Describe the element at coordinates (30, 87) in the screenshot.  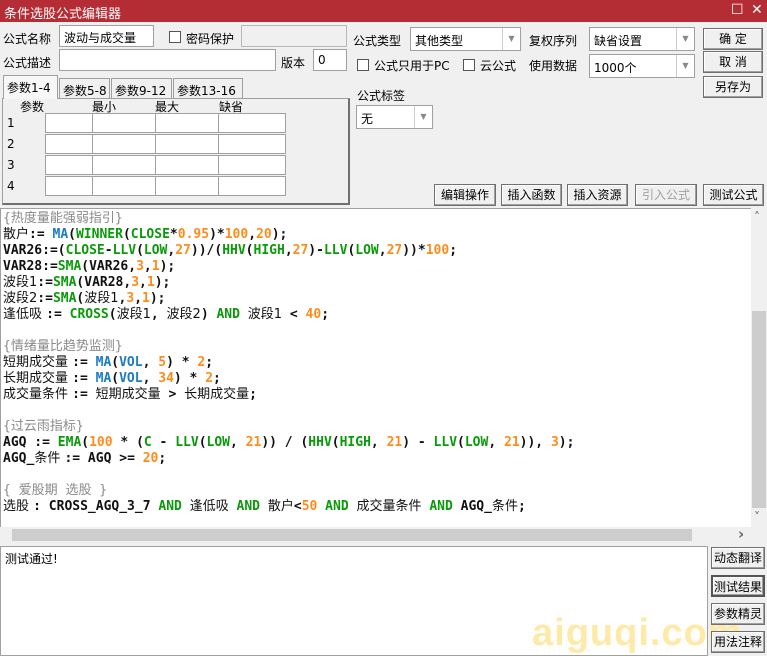
I see `tab-params-1-4: 参数1-4` at that location.